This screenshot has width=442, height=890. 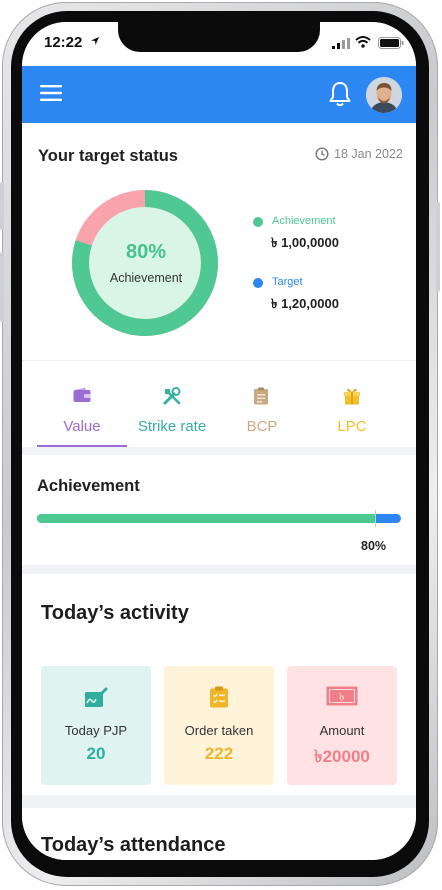 I want to click on pjp-signature-icon, so click(x=96, y=697).